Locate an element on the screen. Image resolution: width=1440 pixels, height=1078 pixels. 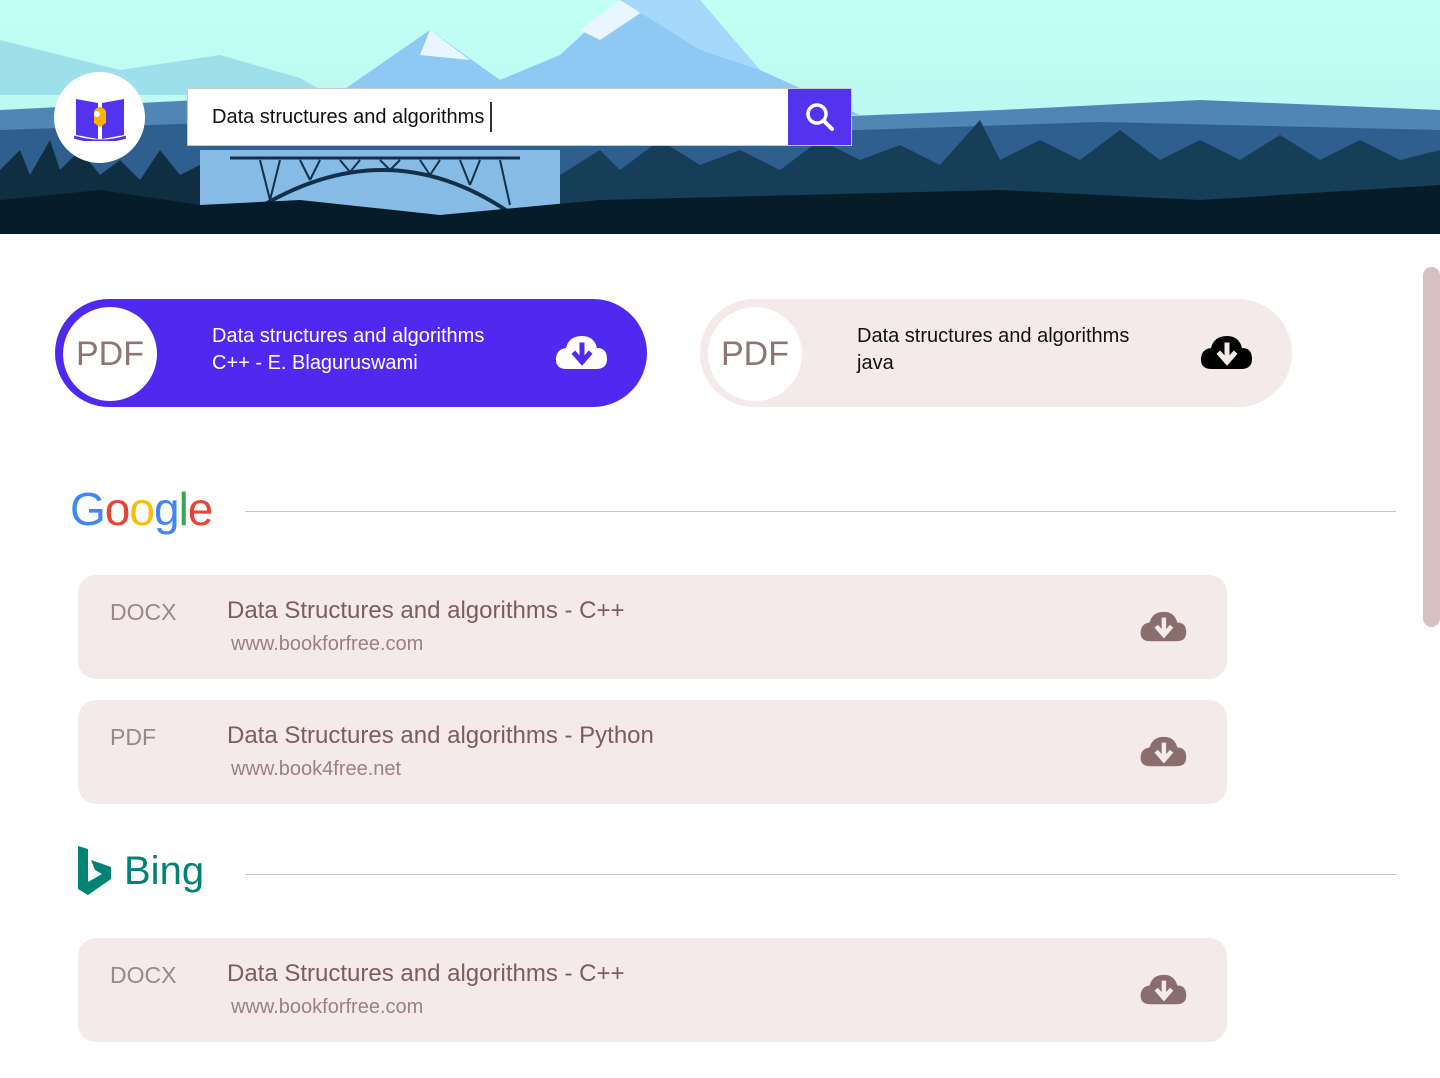
featured-subtitle: java is located at coordinates (875, 363).